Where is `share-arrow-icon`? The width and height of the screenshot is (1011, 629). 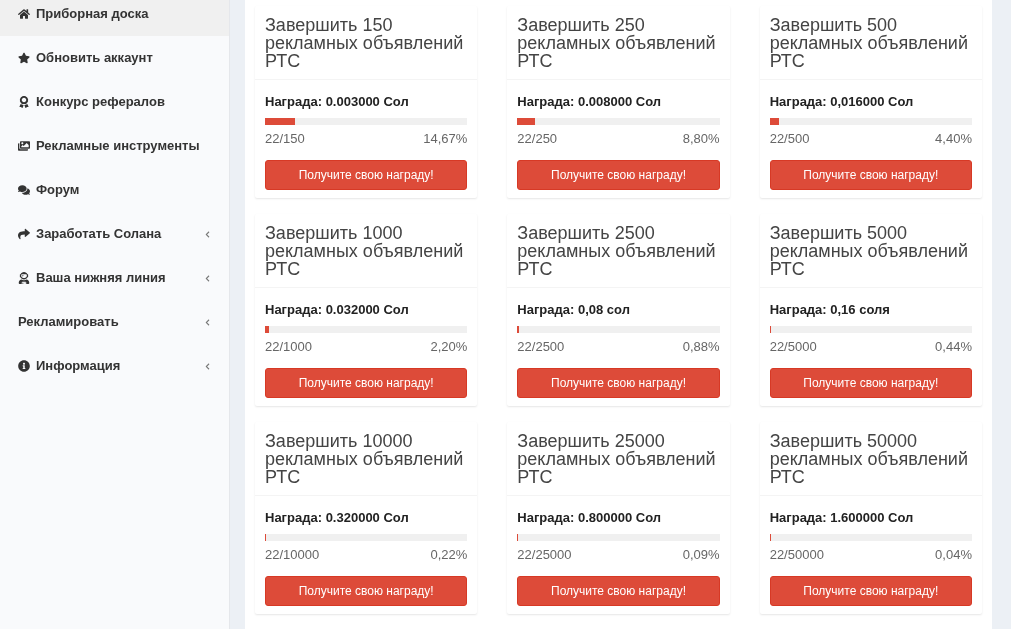 share-arrow-icon is located at coordinates (24, 234).